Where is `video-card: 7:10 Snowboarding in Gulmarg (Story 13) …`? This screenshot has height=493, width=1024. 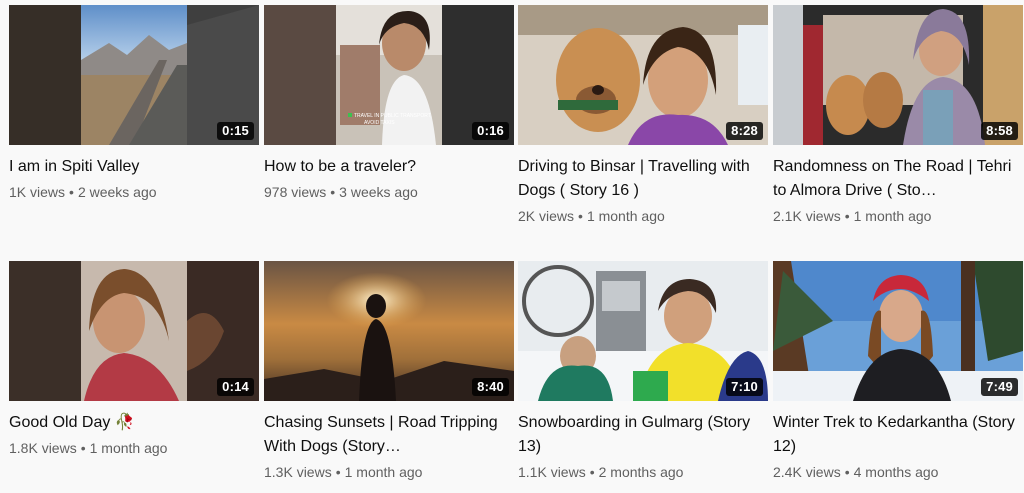 video-card: 7:10 Snowboarding in Gulmarg (Story 13) … is located at coordinates (643, 371).